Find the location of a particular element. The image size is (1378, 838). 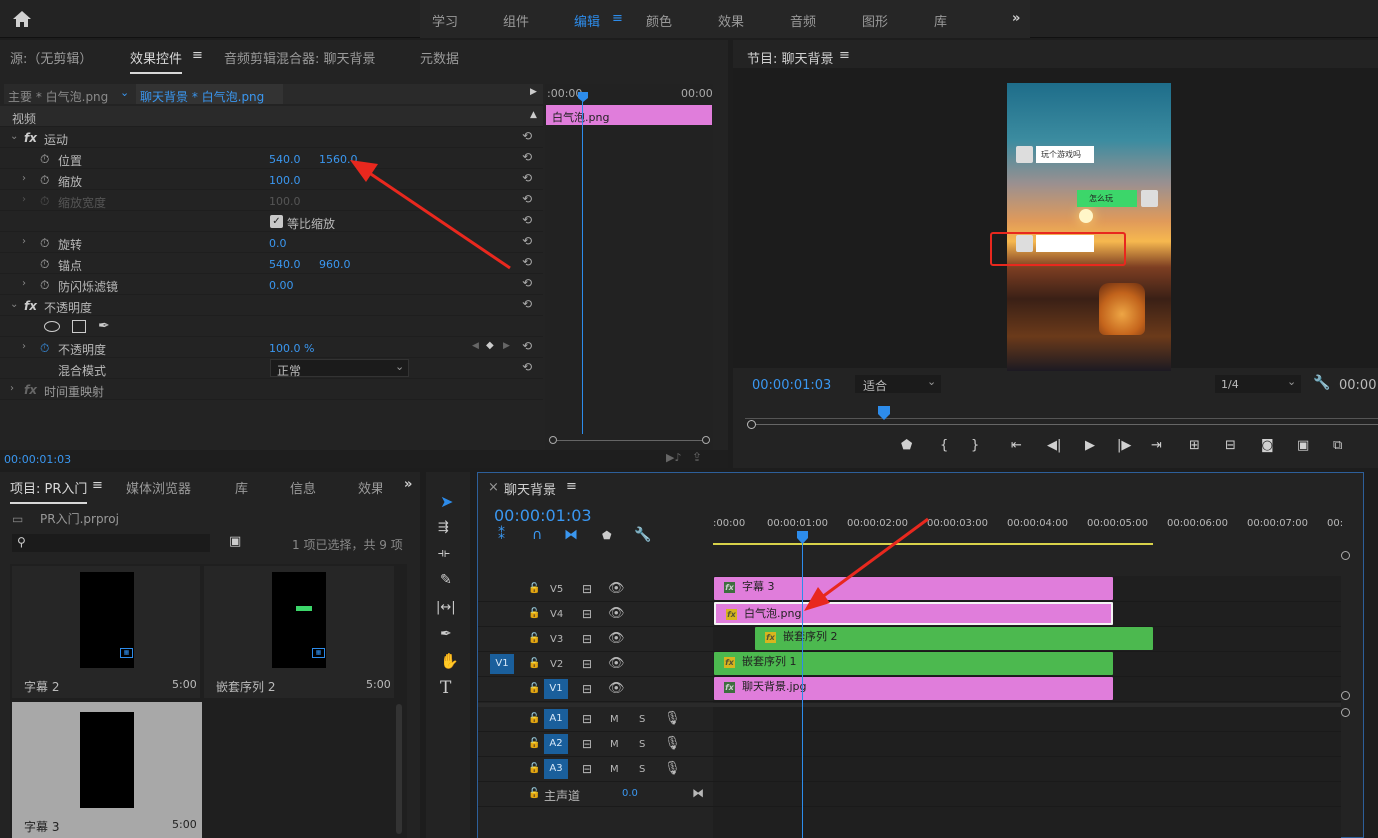

overwrite-icon: ⊟ is located at coordinates (1230, 445).